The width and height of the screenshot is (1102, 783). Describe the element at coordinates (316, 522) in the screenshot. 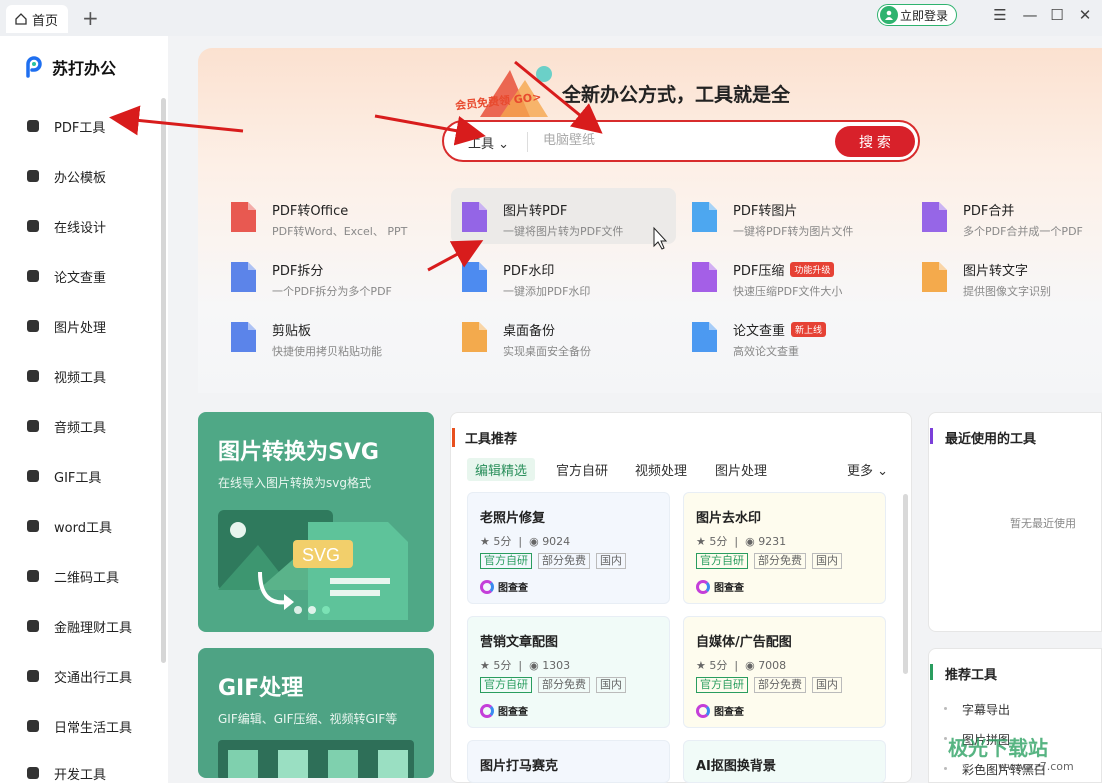

I see `svg-convert-banner: 图片转换为SVG 在线导入图片转换为svg格式 SVG` at that location.